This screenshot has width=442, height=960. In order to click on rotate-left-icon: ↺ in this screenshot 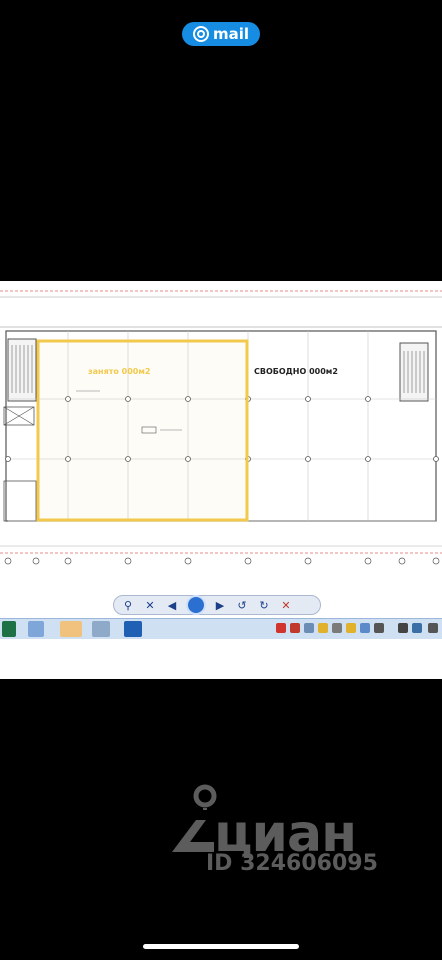, I will do `click(242, 605)`.